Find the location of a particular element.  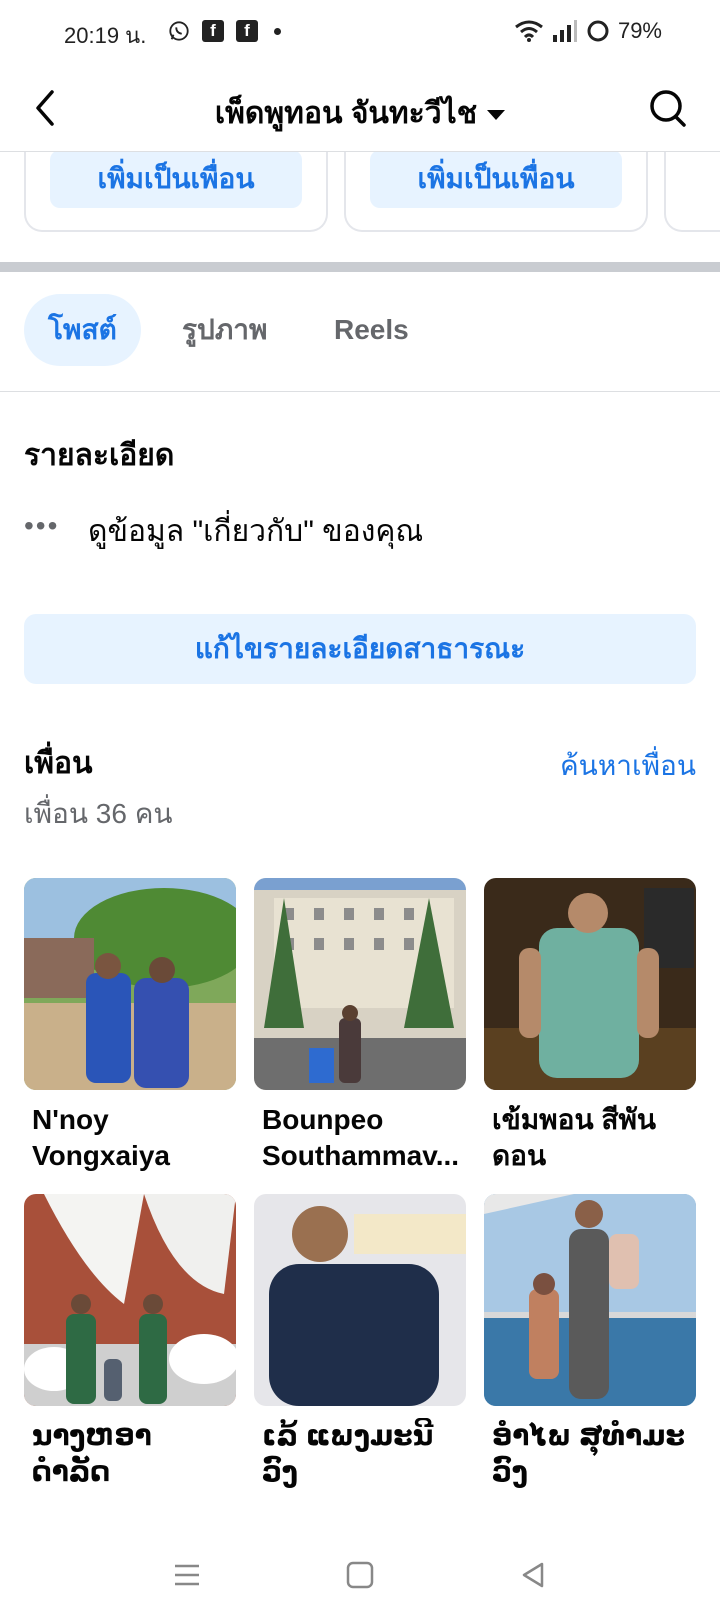

tab-posts: โพสต์ is located at coordinates (82, 330).